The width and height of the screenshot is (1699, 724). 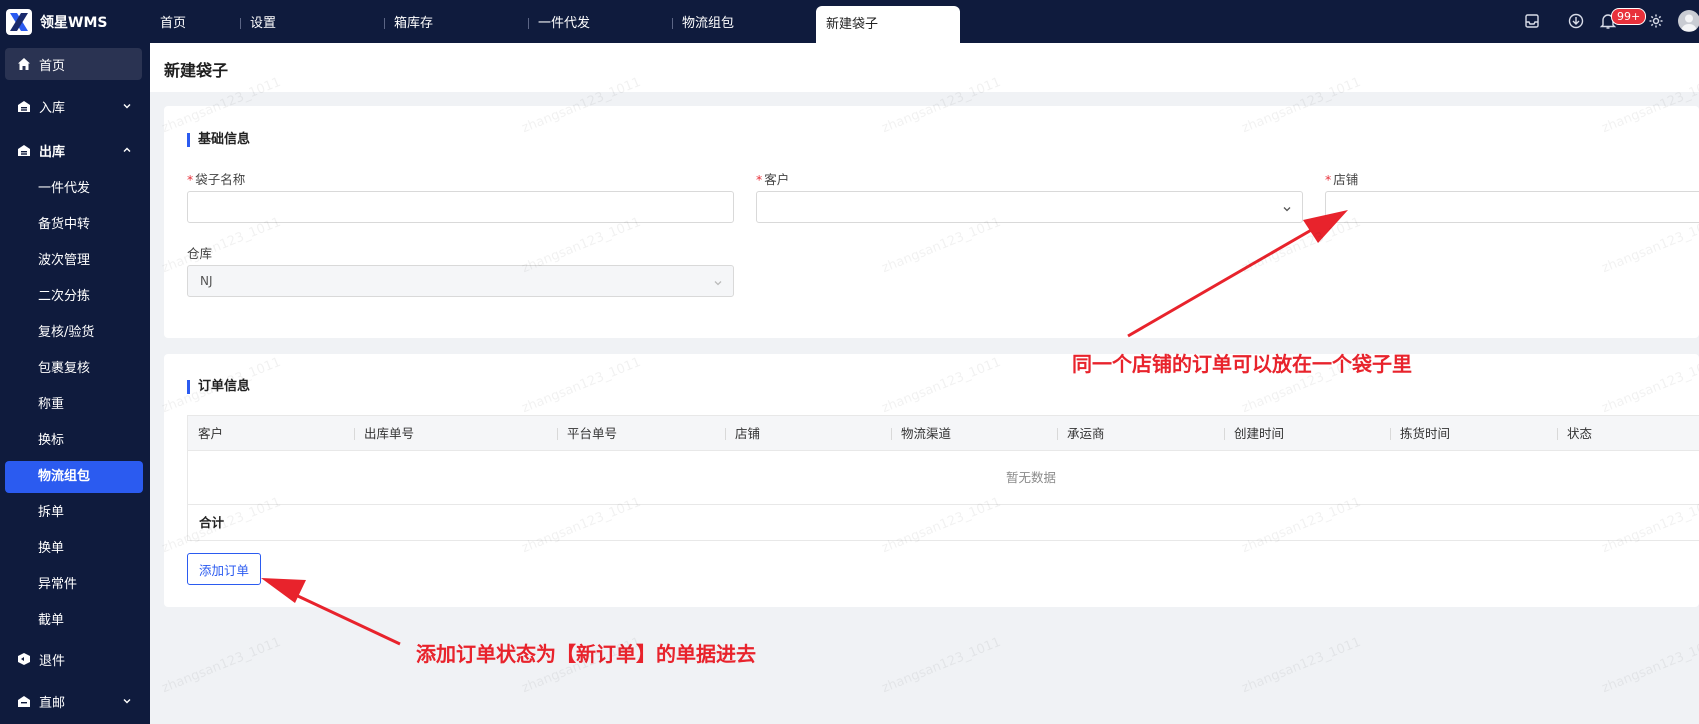 I want to click on annotation-add-note: 添加订单状态为【新订单】的单据进去, so click(x=586, y=654).